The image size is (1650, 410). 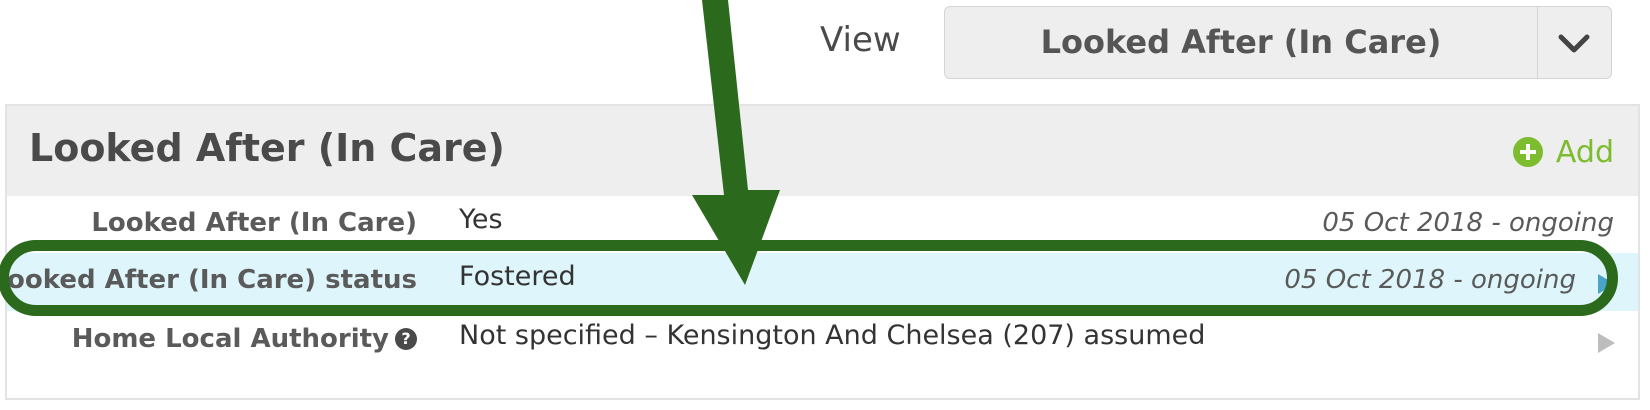 I want to click on row-label: Looked After (In Care) status, so click(x=208, y=280).